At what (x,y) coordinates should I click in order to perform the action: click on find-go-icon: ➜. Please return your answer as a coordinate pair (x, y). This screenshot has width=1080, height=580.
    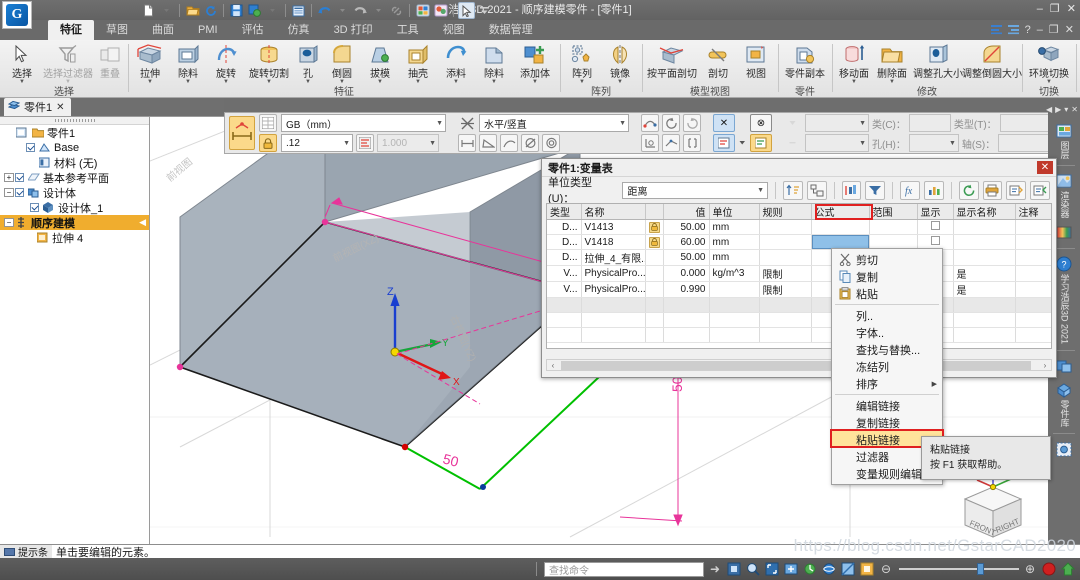
    Looking at the image, I should click on (715, 569).